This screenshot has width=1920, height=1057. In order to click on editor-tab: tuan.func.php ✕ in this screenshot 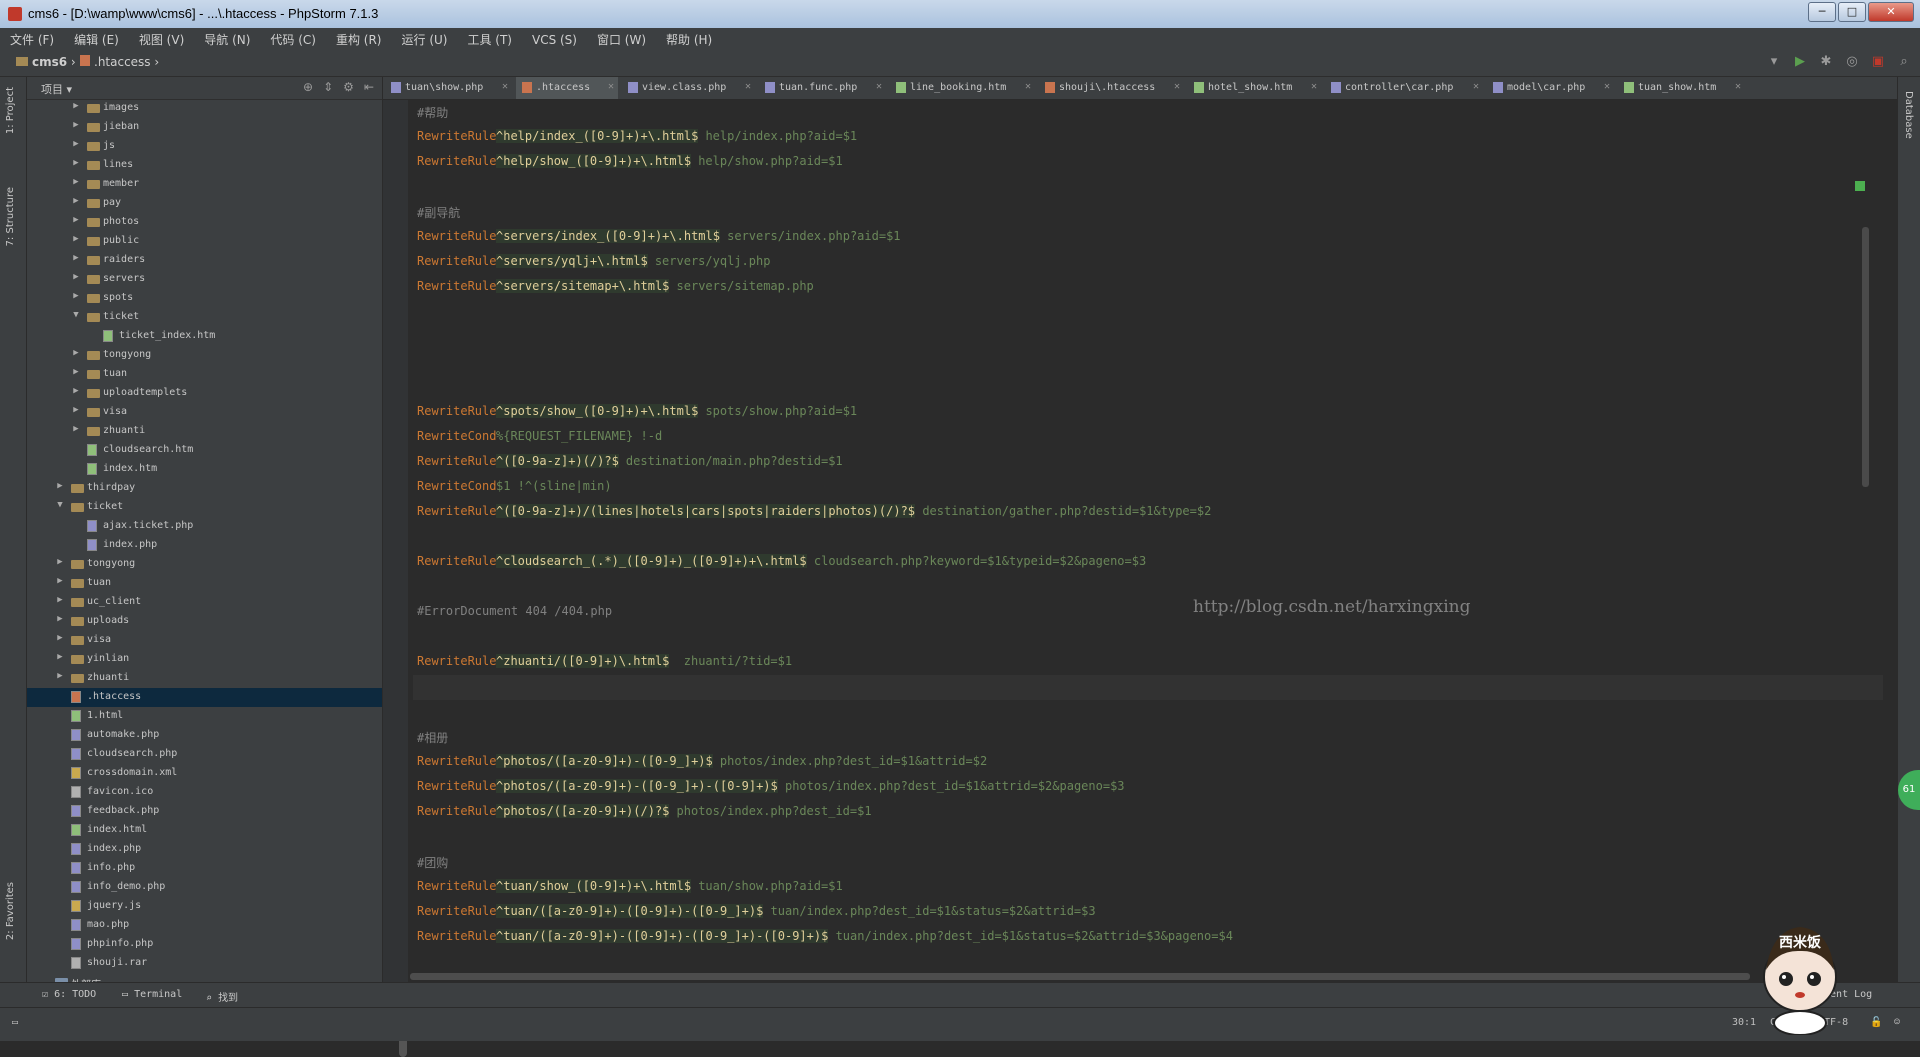, I will do `click(822, 88)`.